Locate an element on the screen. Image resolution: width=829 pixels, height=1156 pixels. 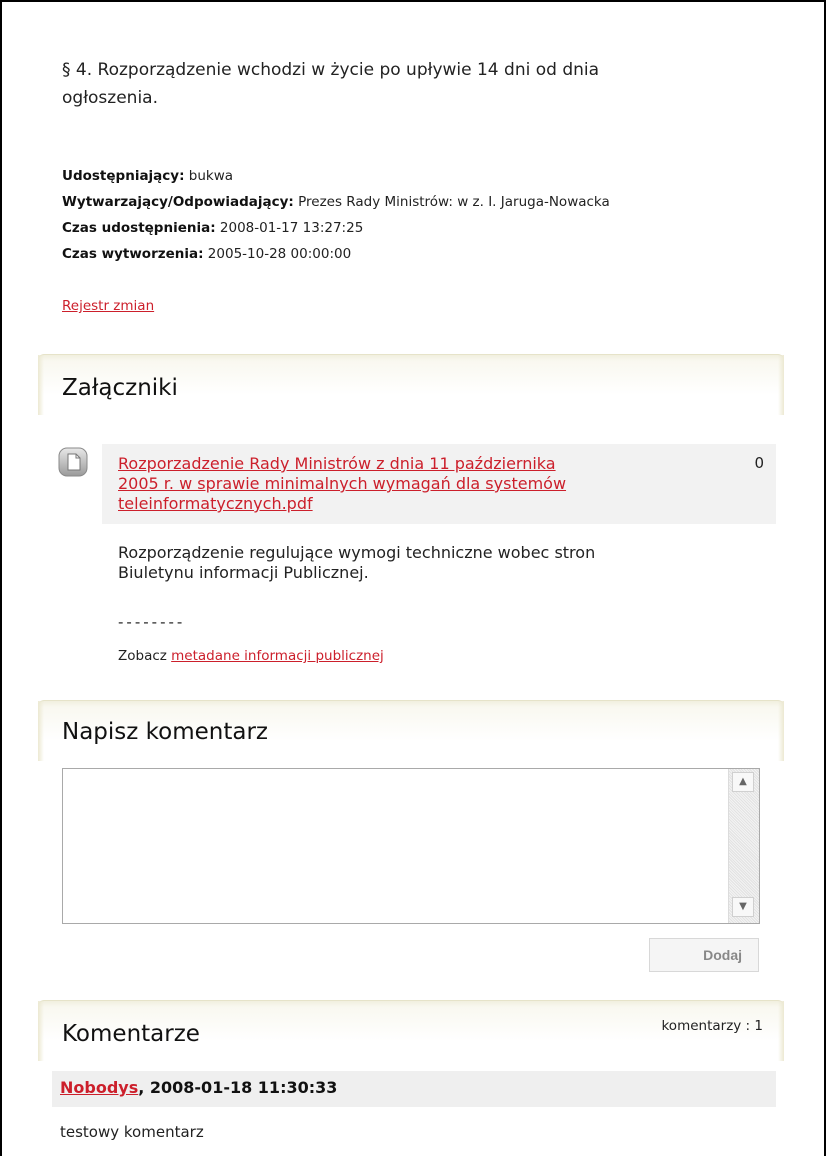
meta-shared-time-value: 2008-01-17 13:27:25 is located at coordinates (291, 228).